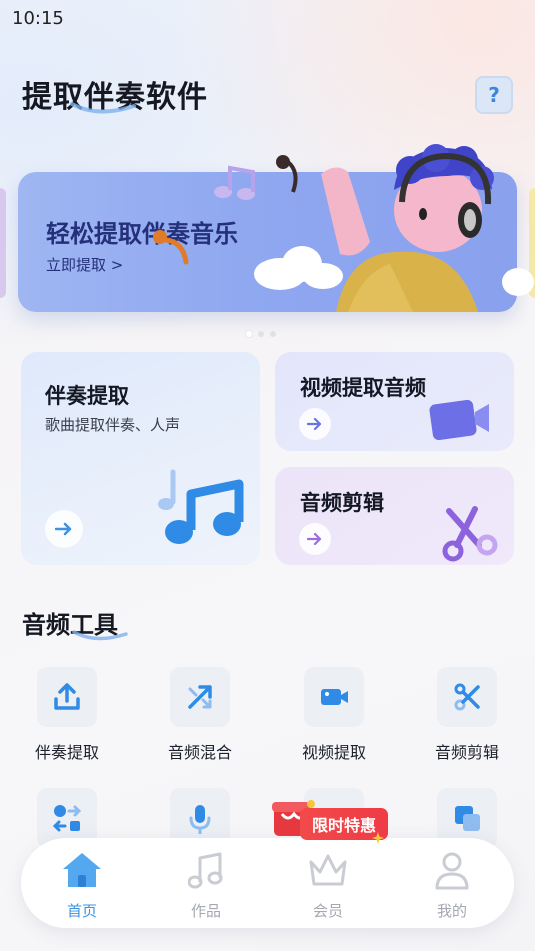 Image resolution: width=535 pixels, height=951 pixels. What do you see at coordinates (81, 911) in the screenshot?
I see `nav-label: 首页` at bounding box center [81, 911].